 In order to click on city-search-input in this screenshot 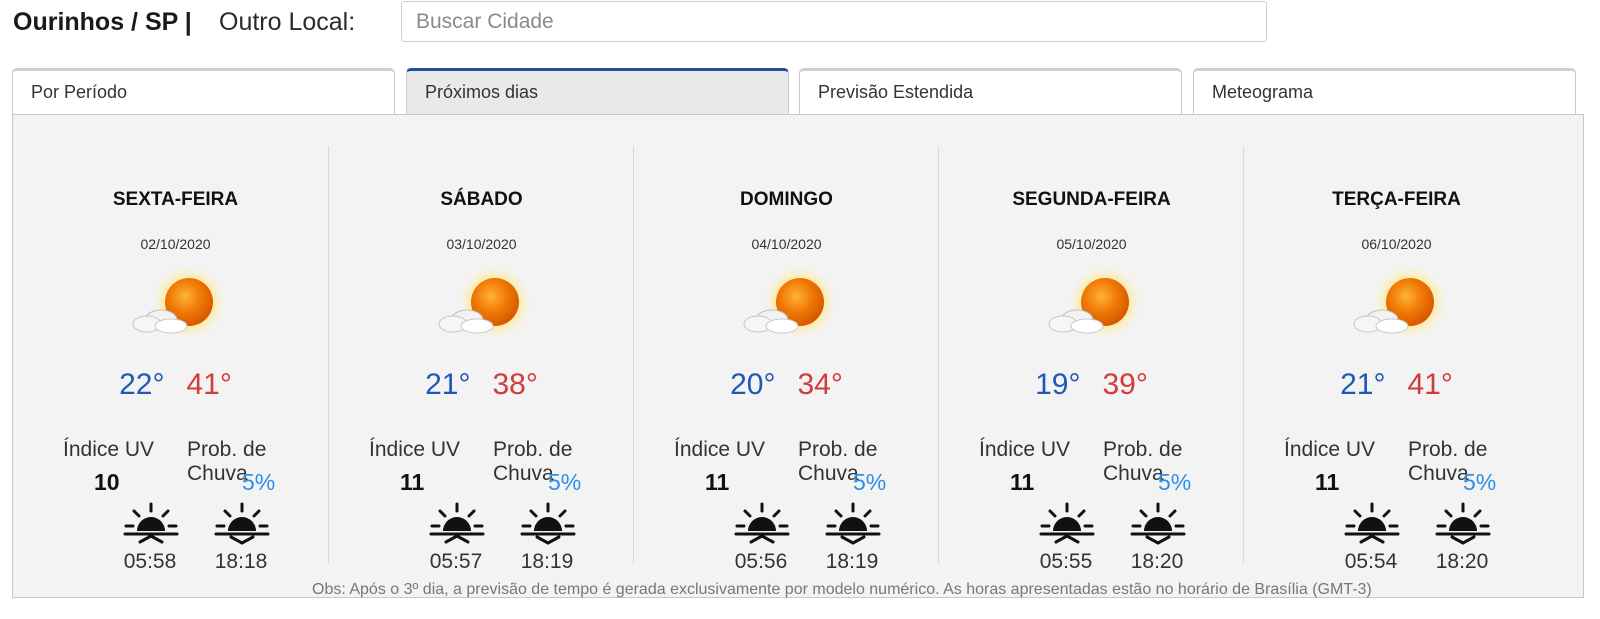, I will do `click(834, 21)`.